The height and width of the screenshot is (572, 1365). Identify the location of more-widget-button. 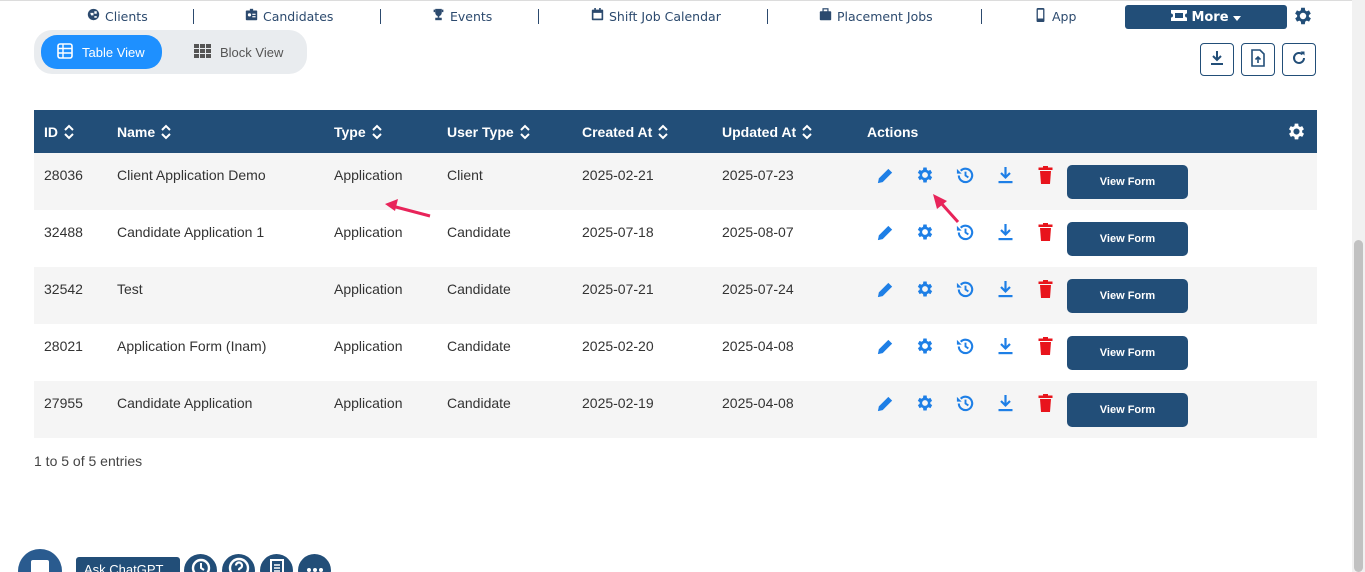
(314, 563).